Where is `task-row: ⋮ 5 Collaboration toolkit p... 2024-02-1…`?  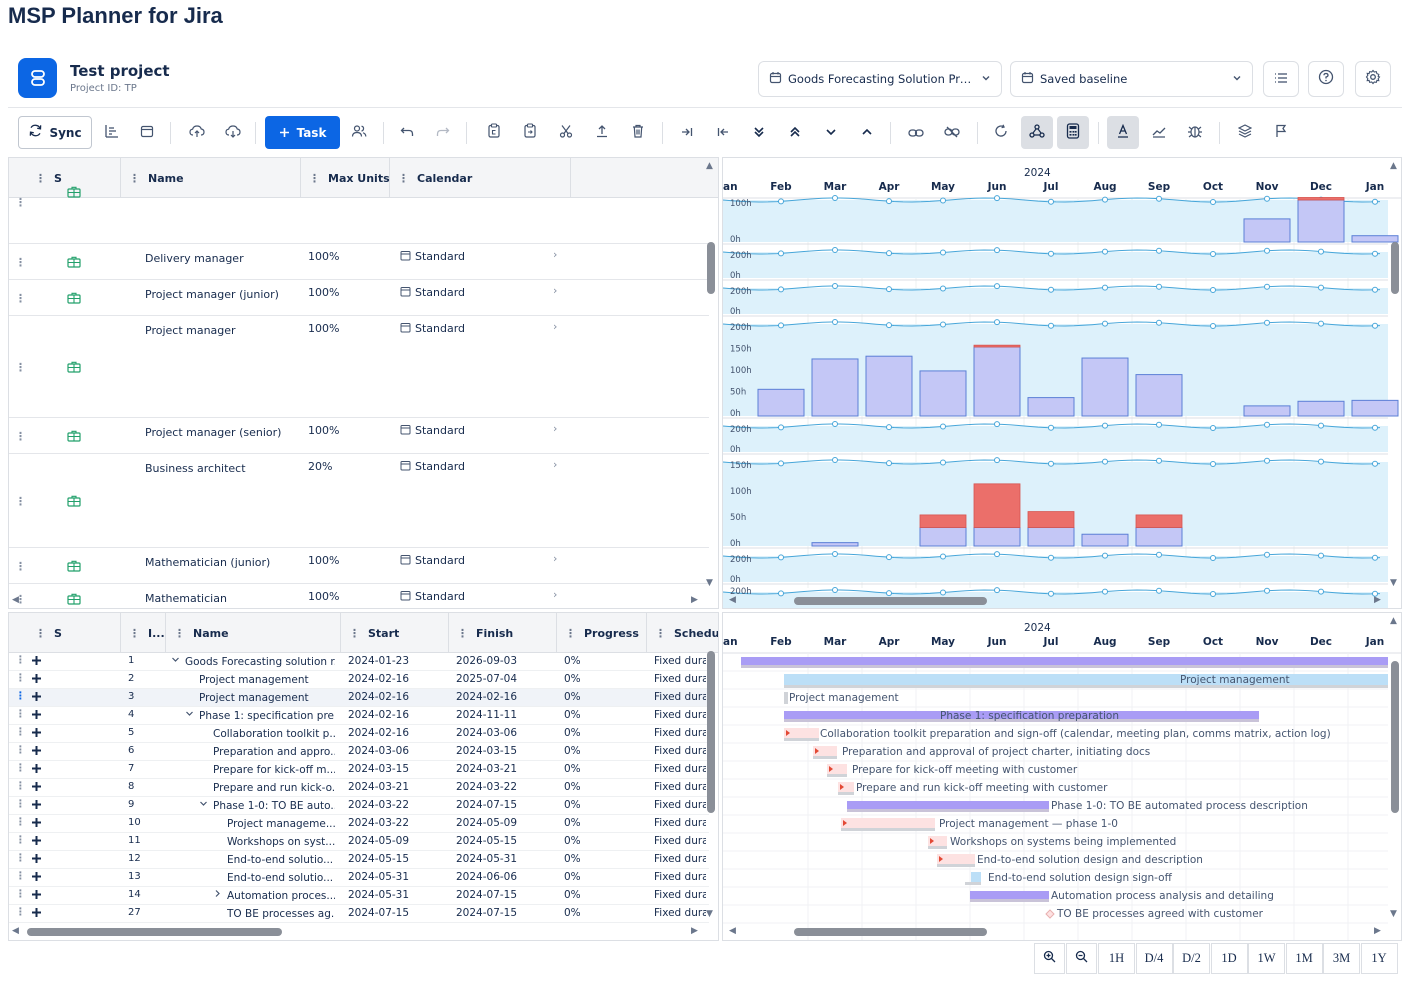 task-row: ⋮ 5 Collaboration toolkit p... 2024-02-1… is located at coordinates (359, 734).